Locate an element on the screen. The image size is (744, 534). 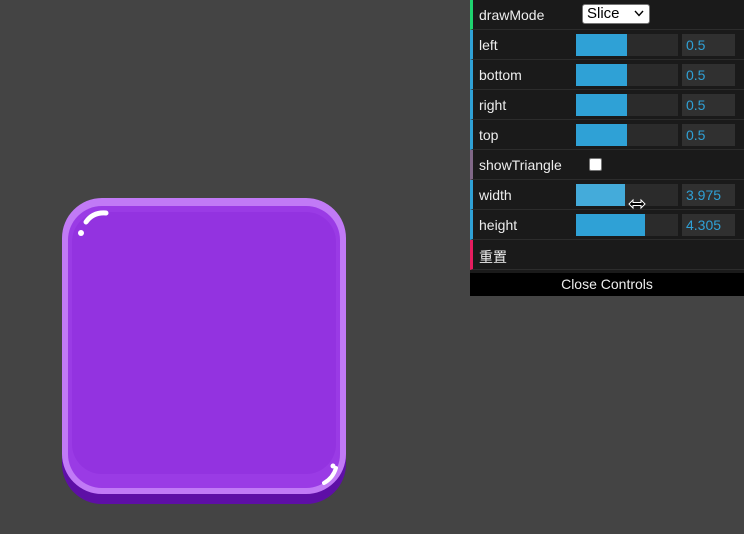
left-slider-fill is located at coordinates (601, 45).